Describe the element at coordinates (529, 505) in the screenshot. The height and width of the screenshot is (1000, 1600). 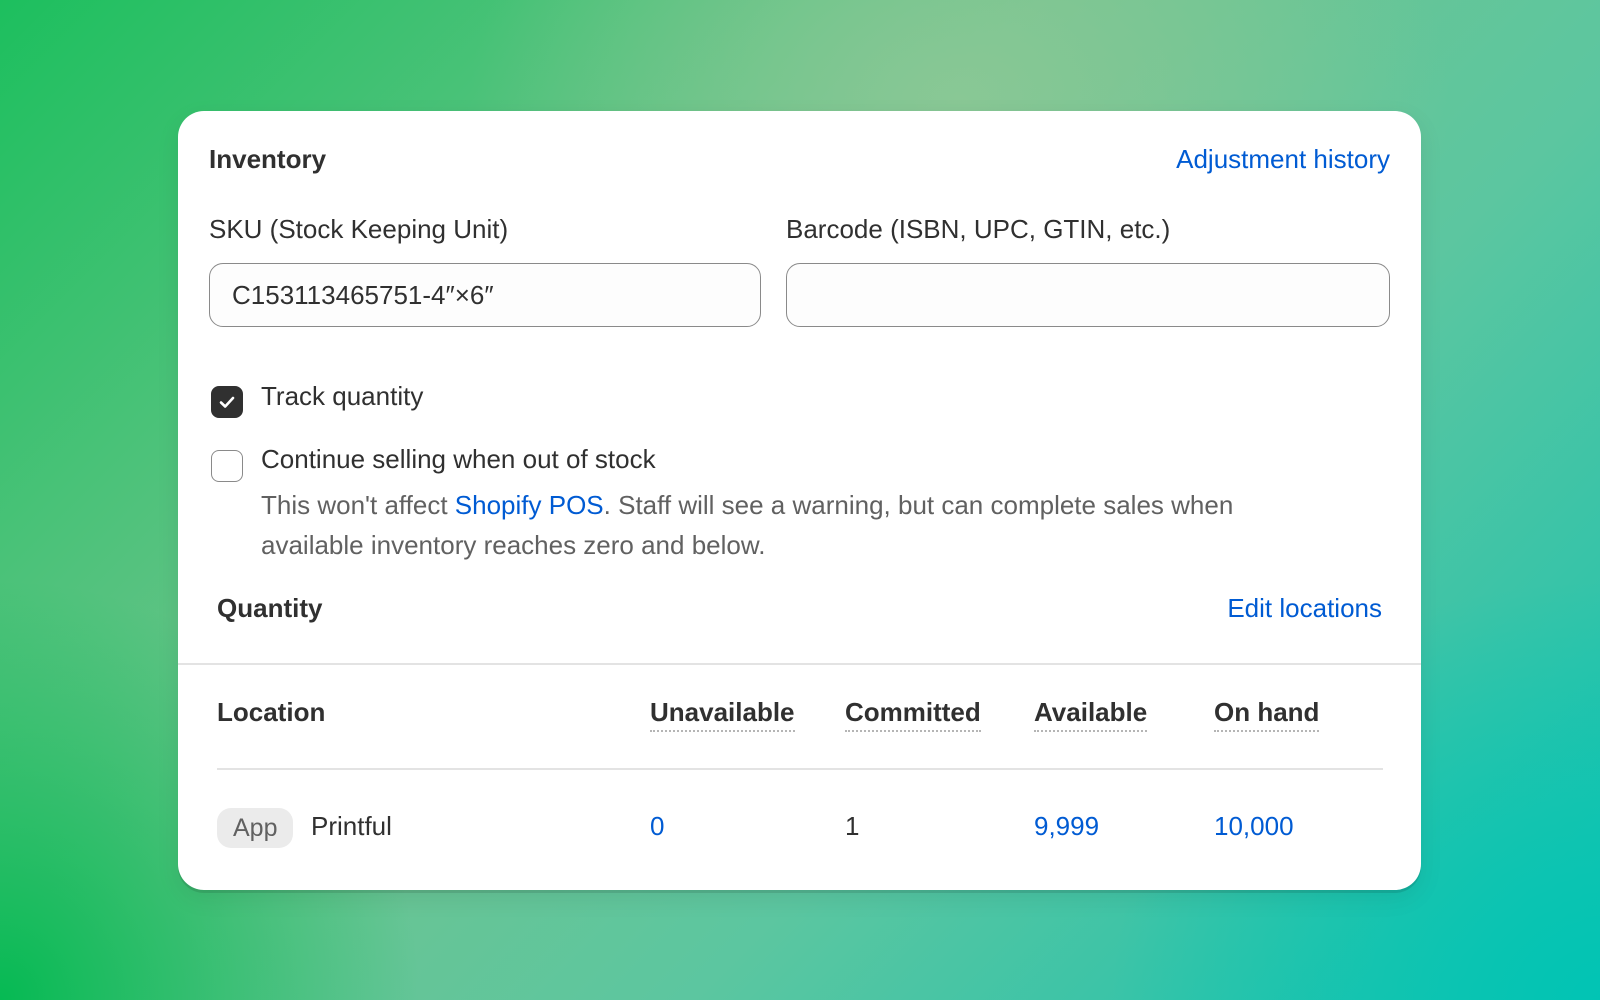
I see `shopify-pos-link: Shopify POS` at that location.